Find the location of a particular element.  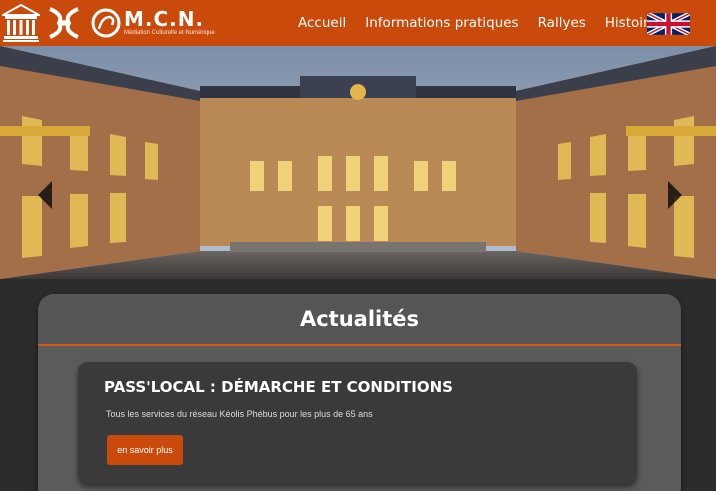

nav-rallyes: Rallyes is located at coordinates (562, 23).